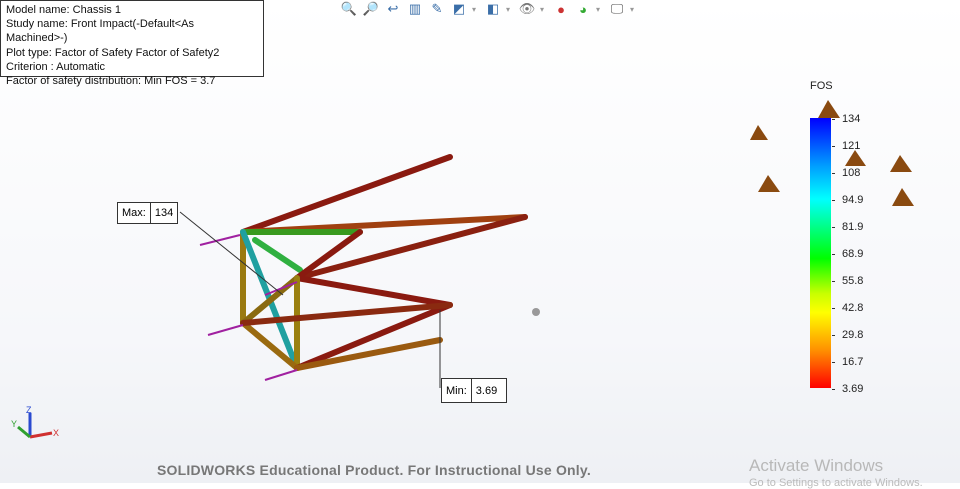 The height and width of the screenshot is (489, 960). I want to click on legend-tick-label: 68.9, so click(853, 254).